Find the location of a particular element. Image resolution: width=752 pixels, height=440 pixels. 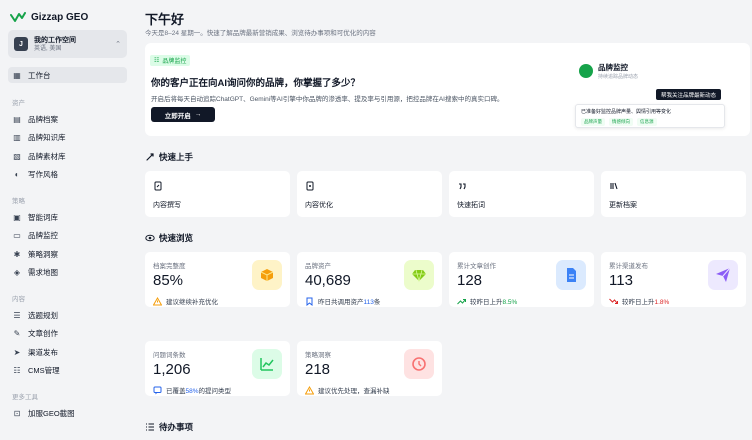

sidebar-item-home: ▦ 工作台 is located at coordinates (67, 75).